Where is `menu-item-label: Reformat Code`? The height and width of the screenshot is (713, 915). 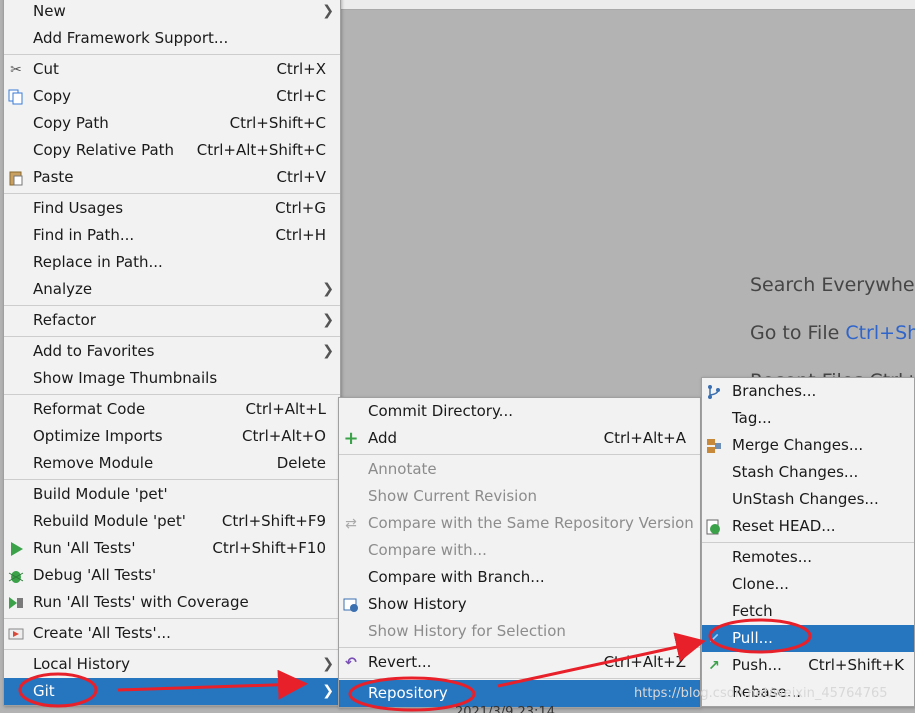
menu-item-label: Reformat Code is located at coordinates (89, 409).